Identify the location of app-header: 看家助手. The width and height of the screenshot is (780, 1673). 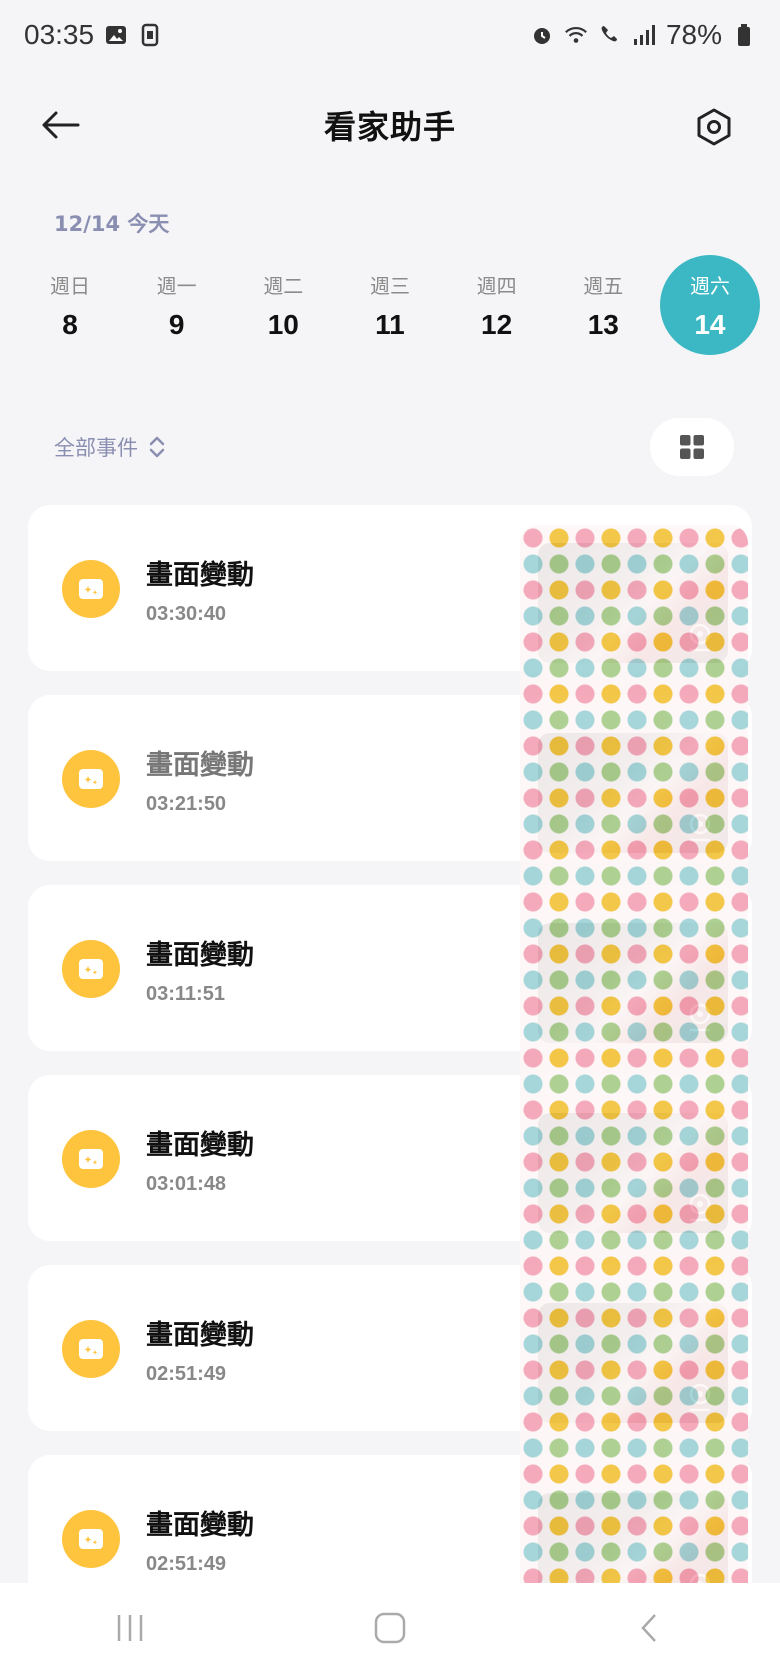
(390, 125).